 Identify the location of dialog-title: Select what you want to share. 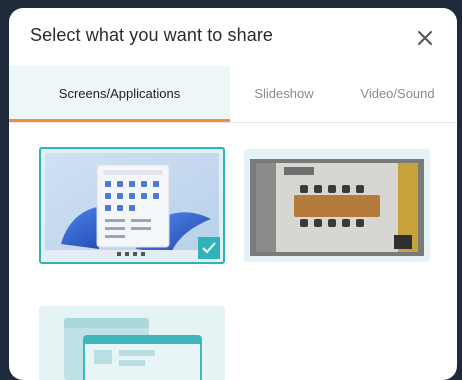
(152, 35).